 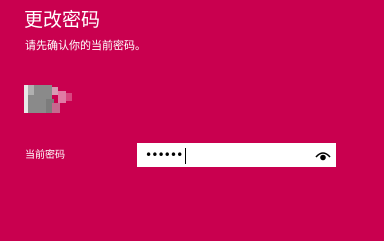 I want to click on avatar, so click(x=56, y=99).